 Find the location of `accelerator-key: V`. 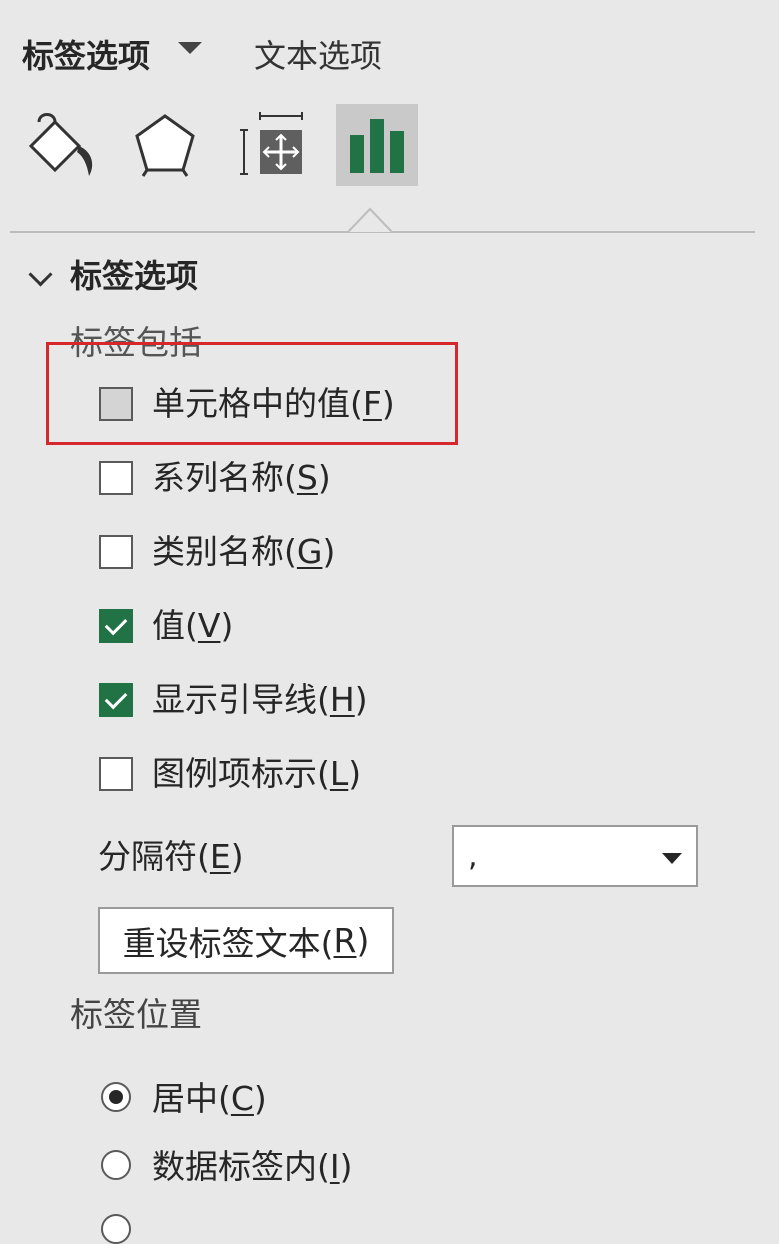

accelerator-key: V is located at coordinates (209, 625).